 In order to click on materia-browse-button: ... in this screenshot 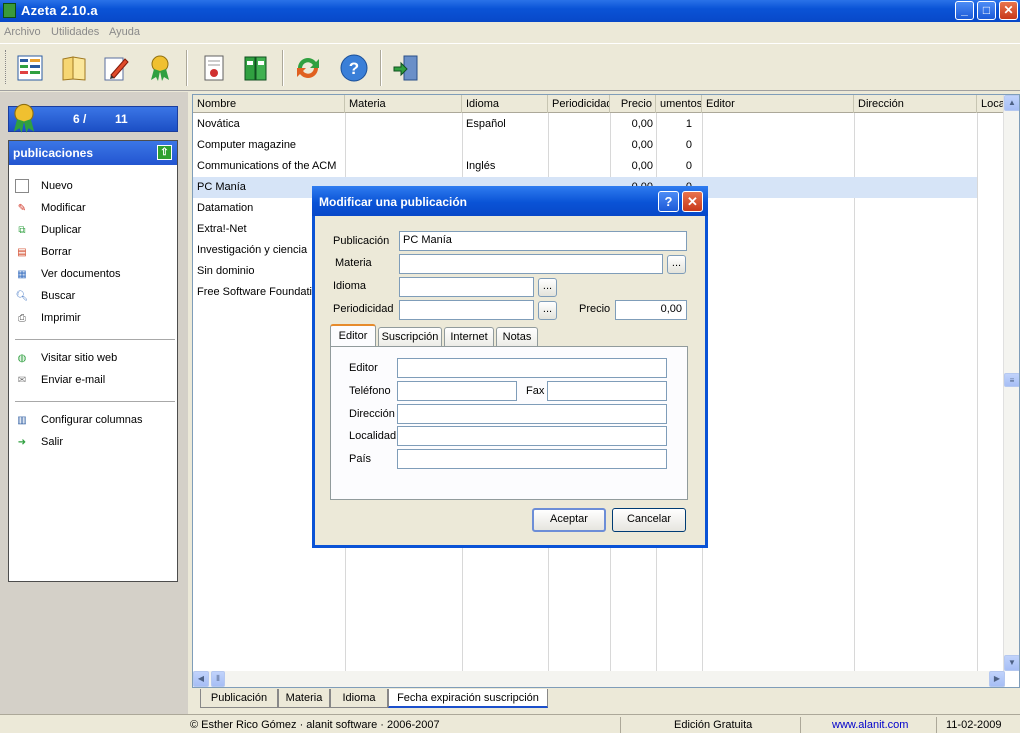, I will do `click(676, 264)`.